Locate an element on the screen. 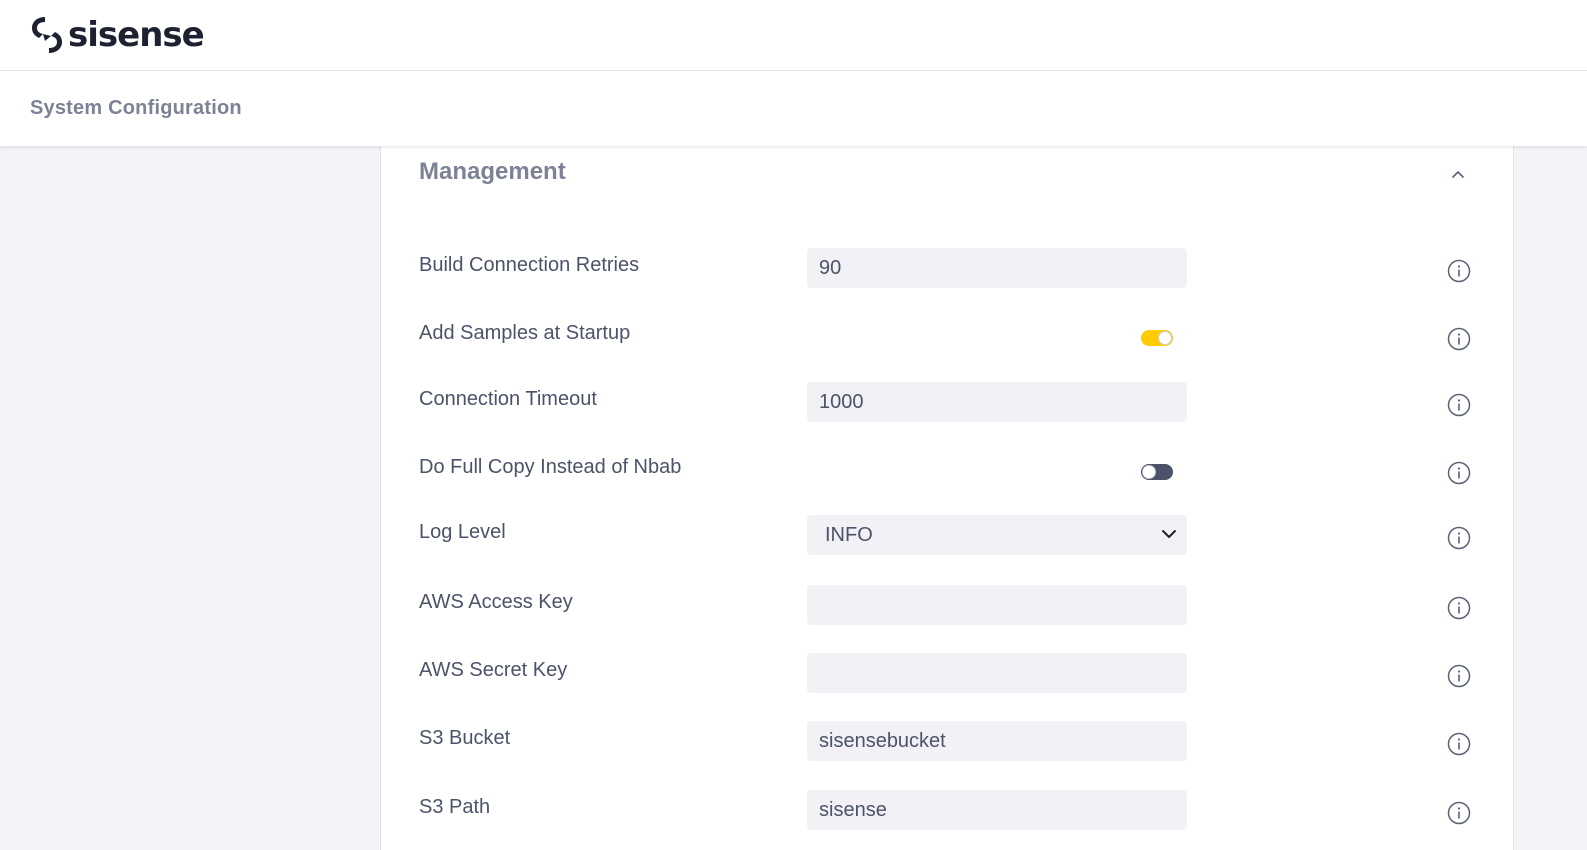  setting-row-s3-path: S3 Path is located at coordinates (948, 810).